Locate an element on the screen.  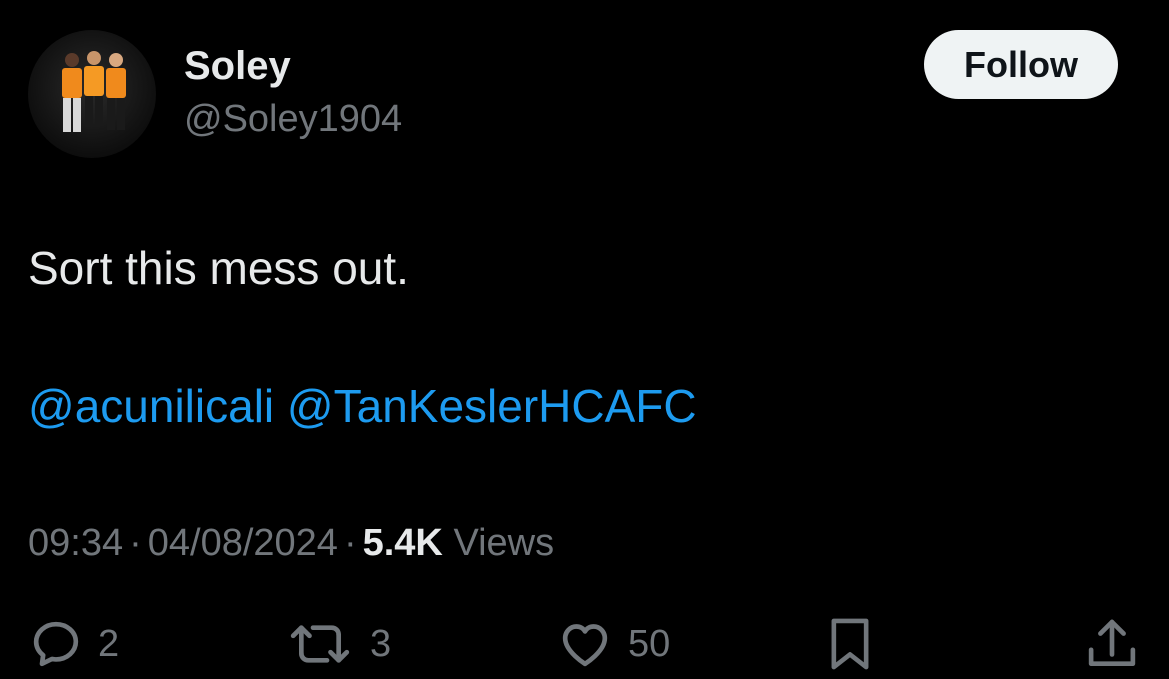
views-label: Views is located at coordinates (504, 543).